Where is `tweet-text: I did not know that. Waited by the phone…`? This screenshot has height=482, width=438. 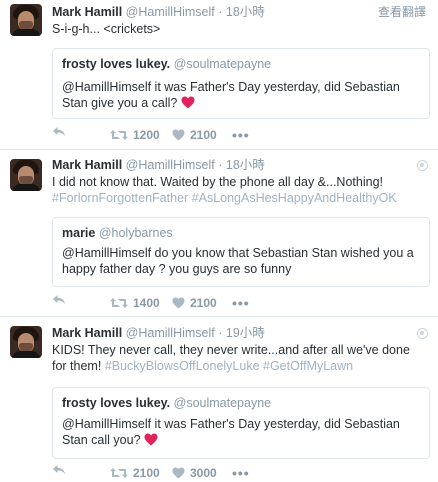 tweet-text: I did not know that. Waited by the phone… is located at coordinates (239, 190).